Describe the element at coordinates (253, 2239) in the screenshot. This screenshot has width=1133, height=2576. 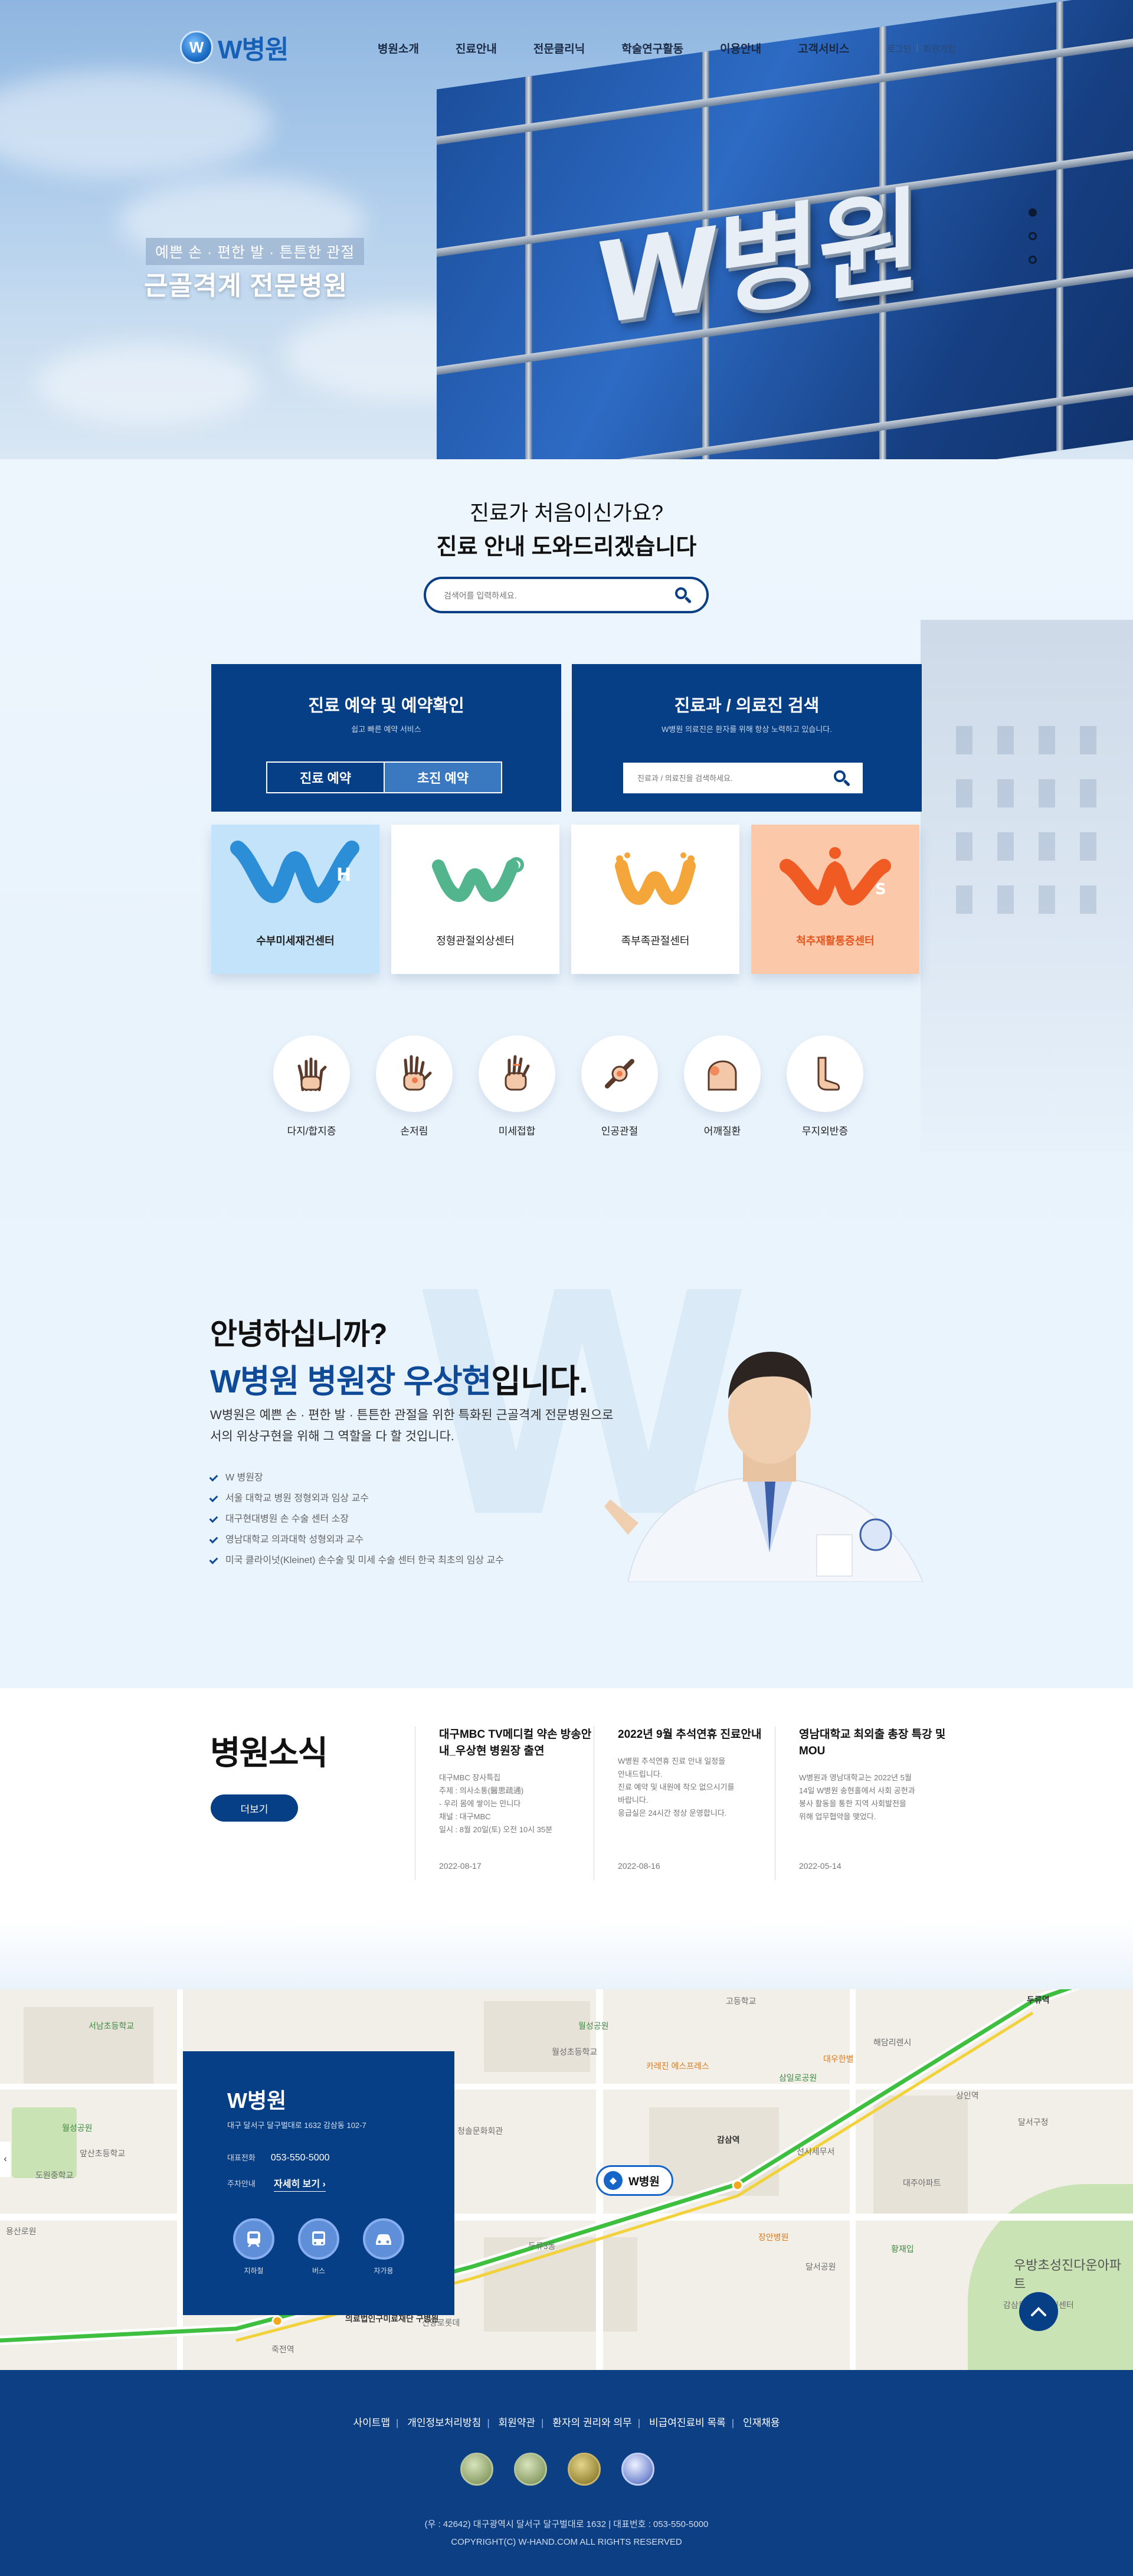
I see `subway-icon` at that location.